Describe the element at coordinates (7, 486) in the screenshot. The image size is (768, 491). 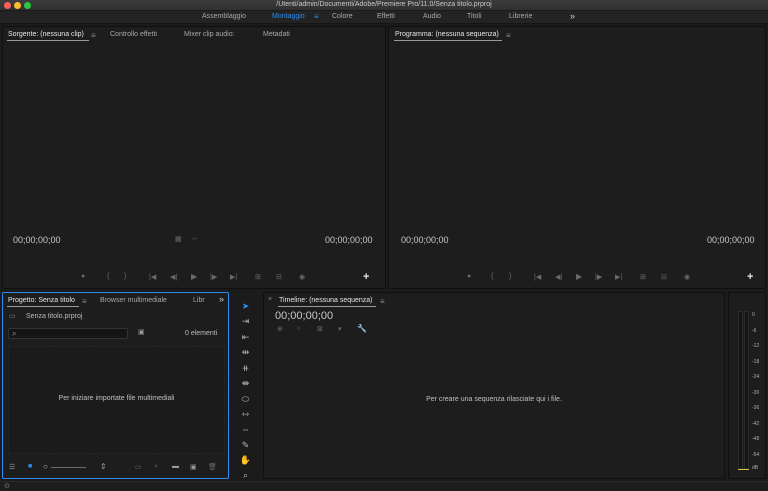
I see `status-indicator-icon: ⊙` at that location.